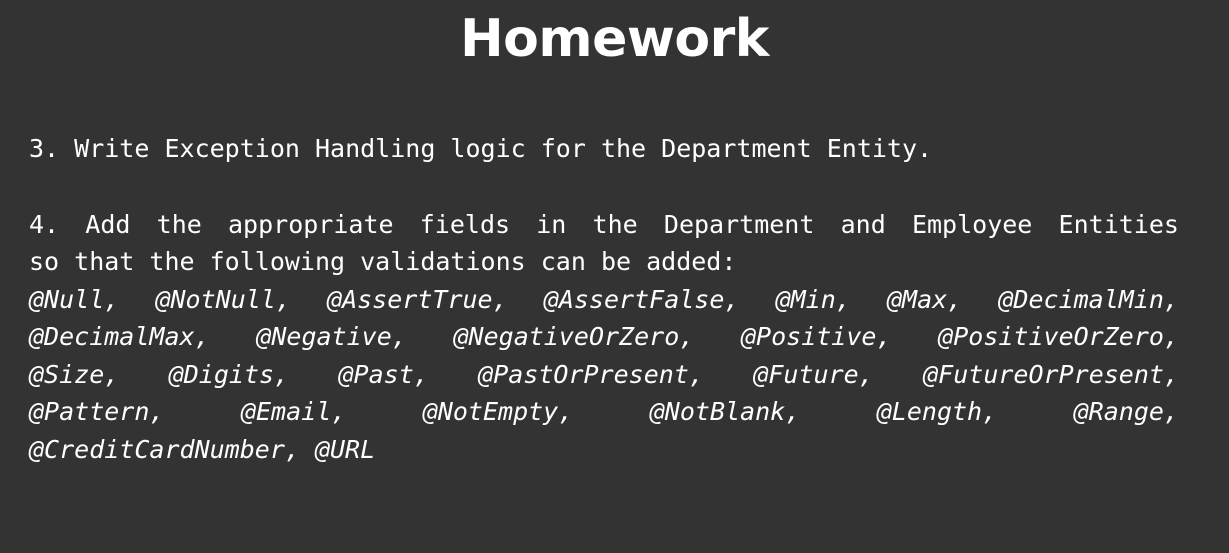 The width and height of the screenshot is (1229, 553). Describe the element at coordinates (863, 224) in the screenshot. I see `item-4-word: and` at that location.